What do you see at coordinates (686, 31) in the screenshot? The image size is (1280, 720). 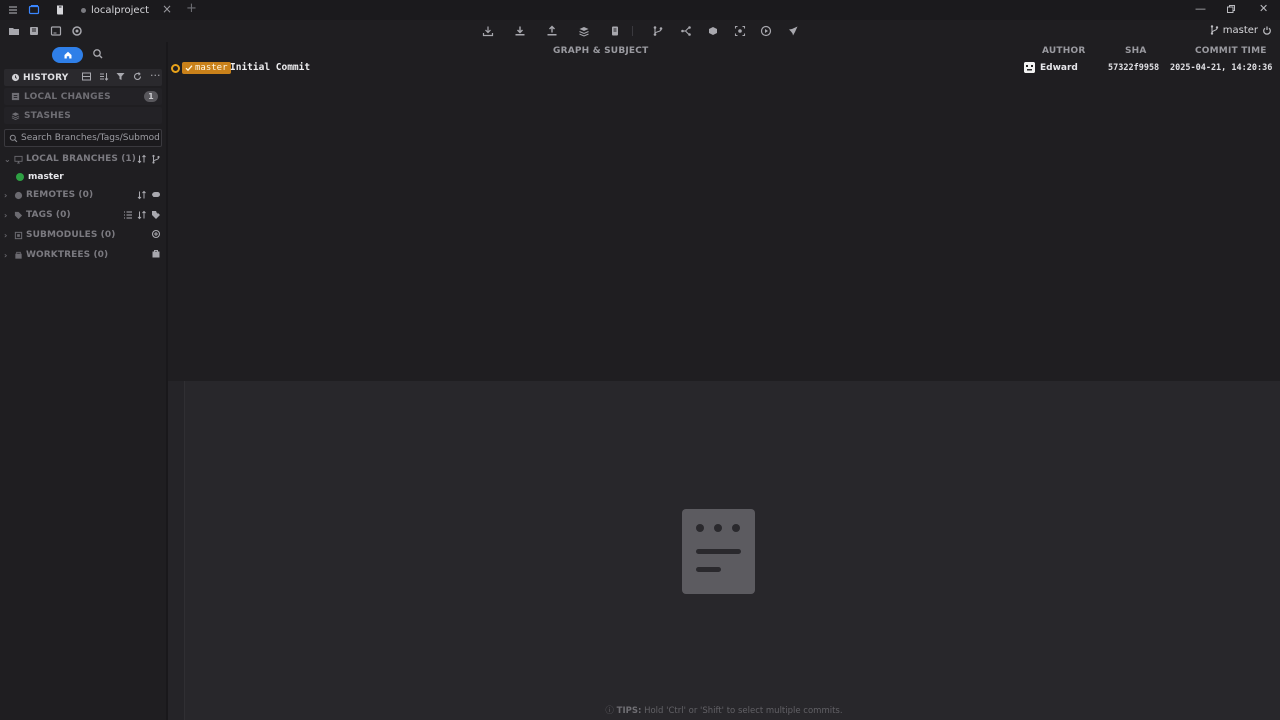 I see `merge-icon` at bounding box center [686, 31].